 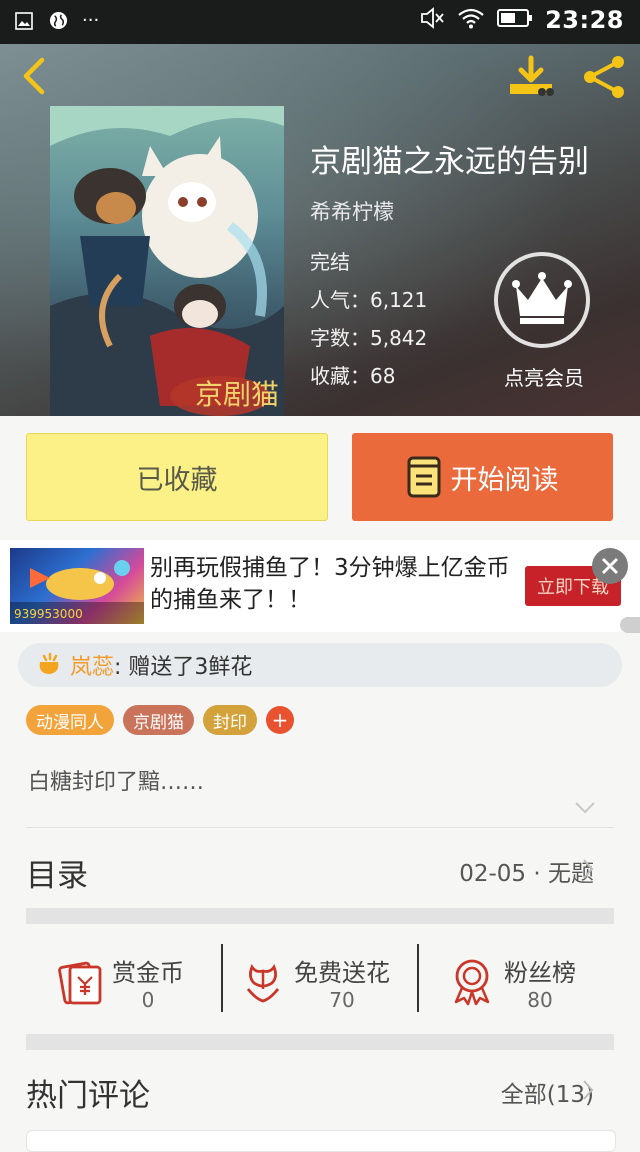 What do you see at coordinates (148, 972) in the screenshot?
I see `reward-coins-label: 赏金币` at bounding box center [148, 972].